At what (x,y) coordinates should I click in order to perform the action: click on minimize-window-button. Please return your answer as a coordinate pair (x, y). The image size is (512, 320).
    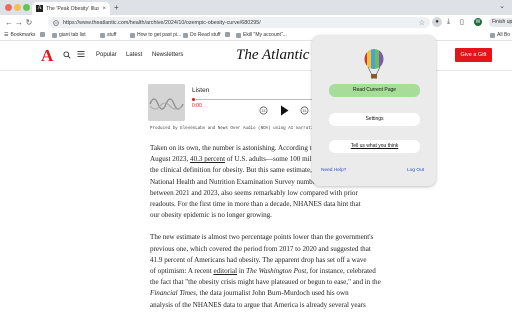
    Looking at the image, I should click on (17, 7).